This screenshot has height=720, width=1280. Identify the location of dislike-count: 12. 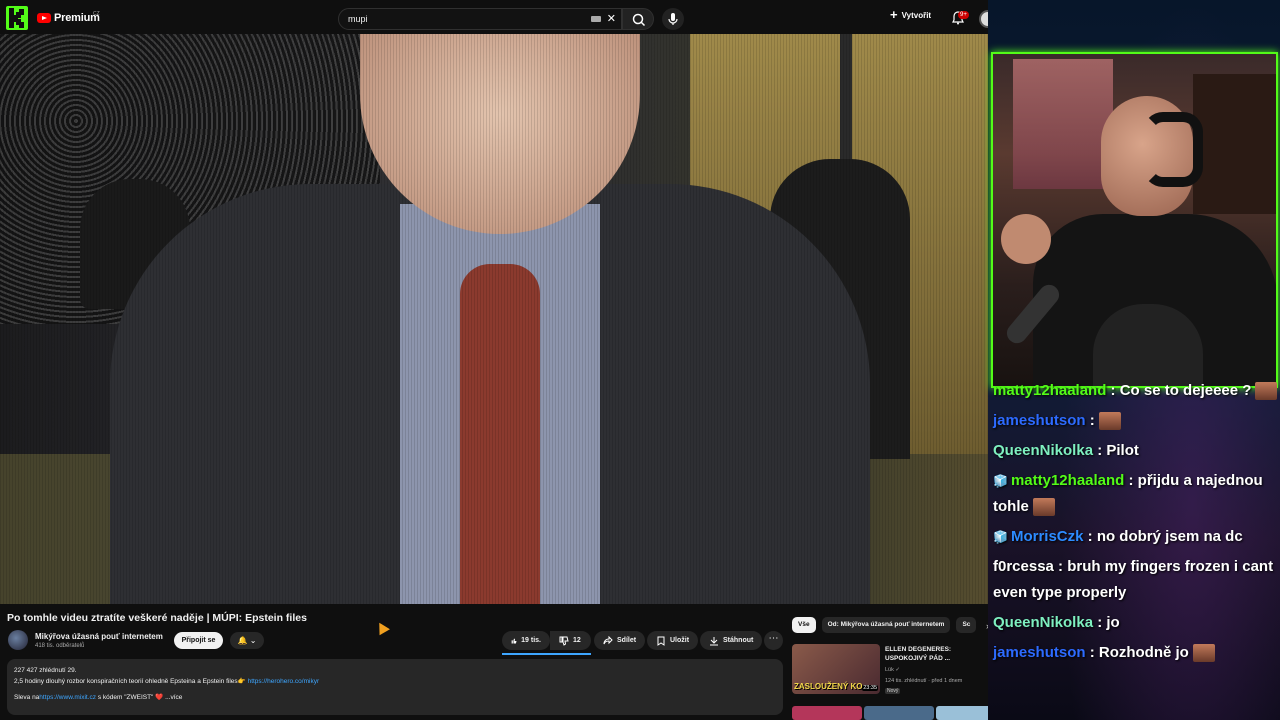
(577, 640).